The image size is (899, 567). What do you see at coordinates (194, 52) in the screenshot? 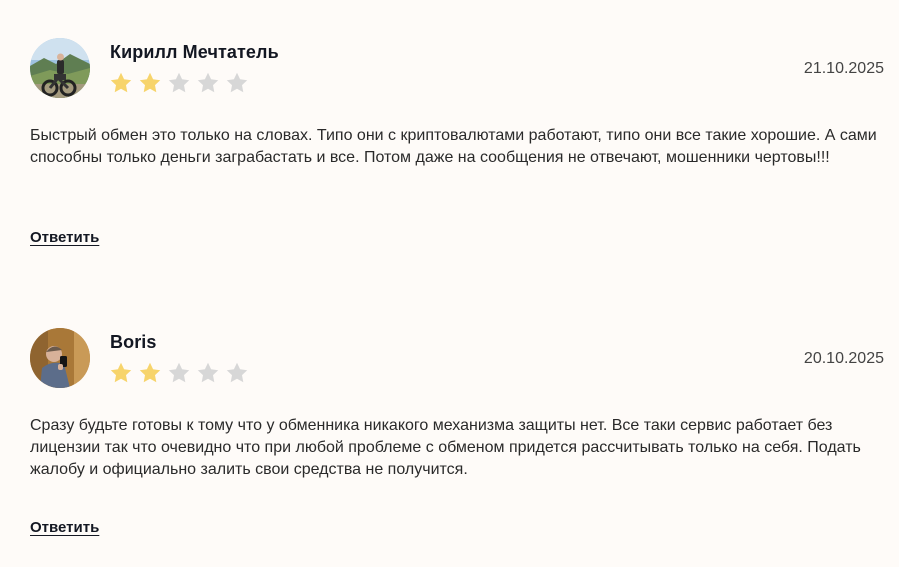
I see `review-author: Кирилл Мечтатель` at bounding box center [194, 52].